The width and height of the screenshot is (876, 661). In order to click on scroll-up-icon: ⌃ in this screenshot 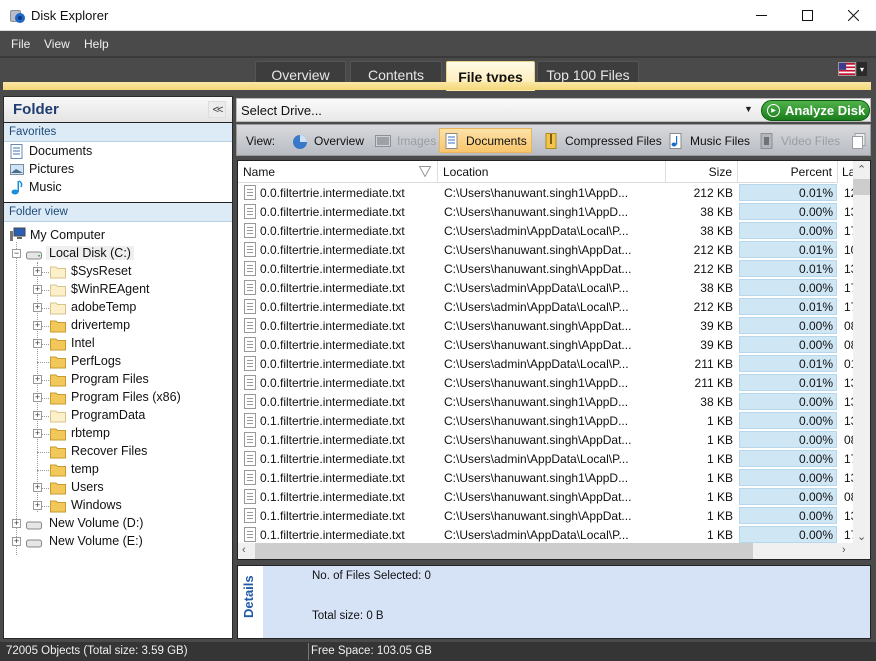, I will do `click(861, 169)`.